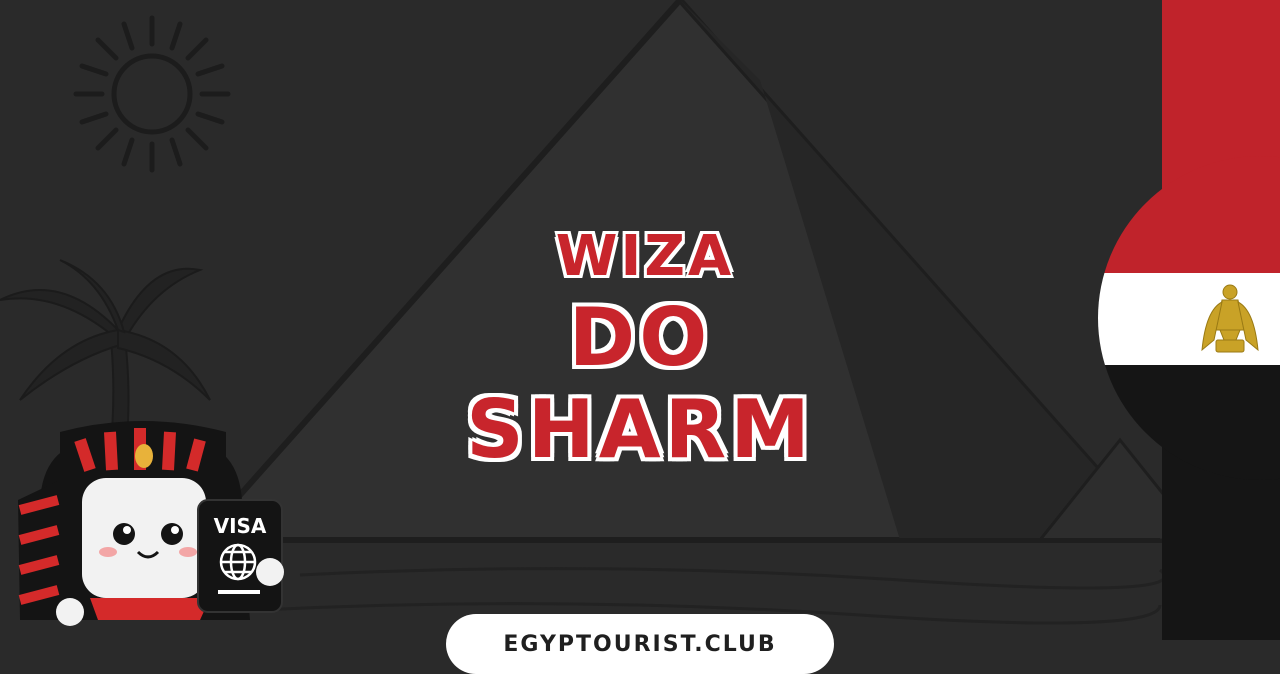 Image resolution: width=1280 pixels, height=674 pixels. What do you see at coordinates (151, 523) in the screenshot?
I see `pharaoh-mascot: VISA` at bounding box center [151, 523].